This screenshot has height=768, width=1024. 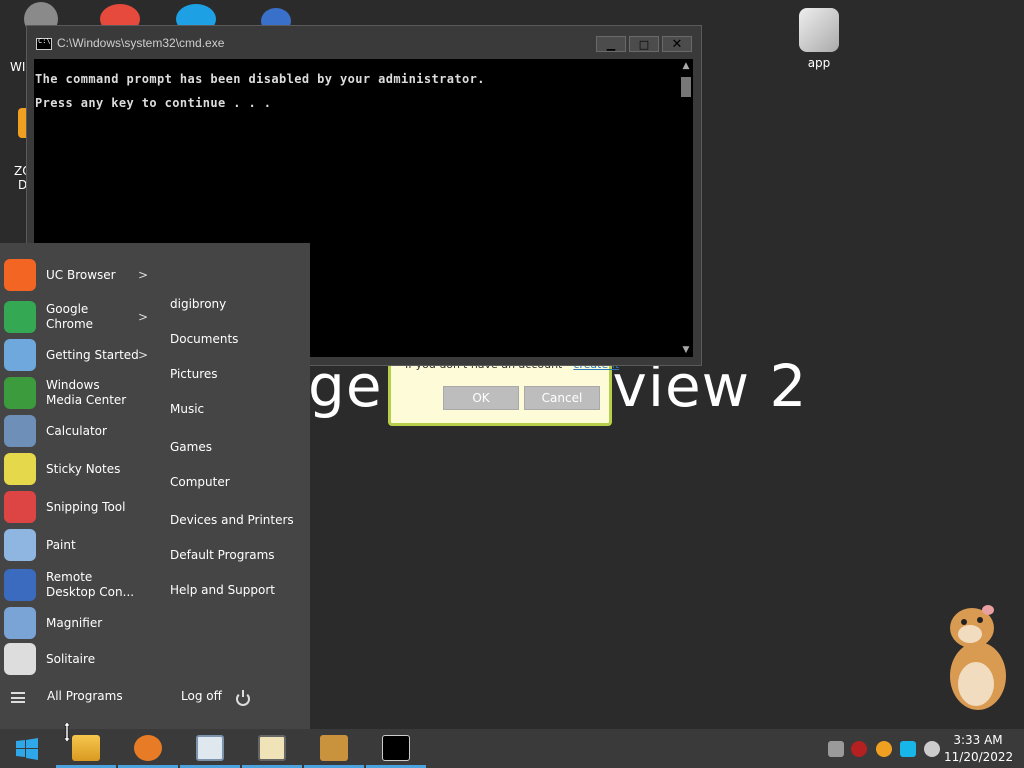 What do you see at coordinates (85, 696) in the screenshot?
I see `all-programs-button: All Programs` at bounding box center [85, 696].